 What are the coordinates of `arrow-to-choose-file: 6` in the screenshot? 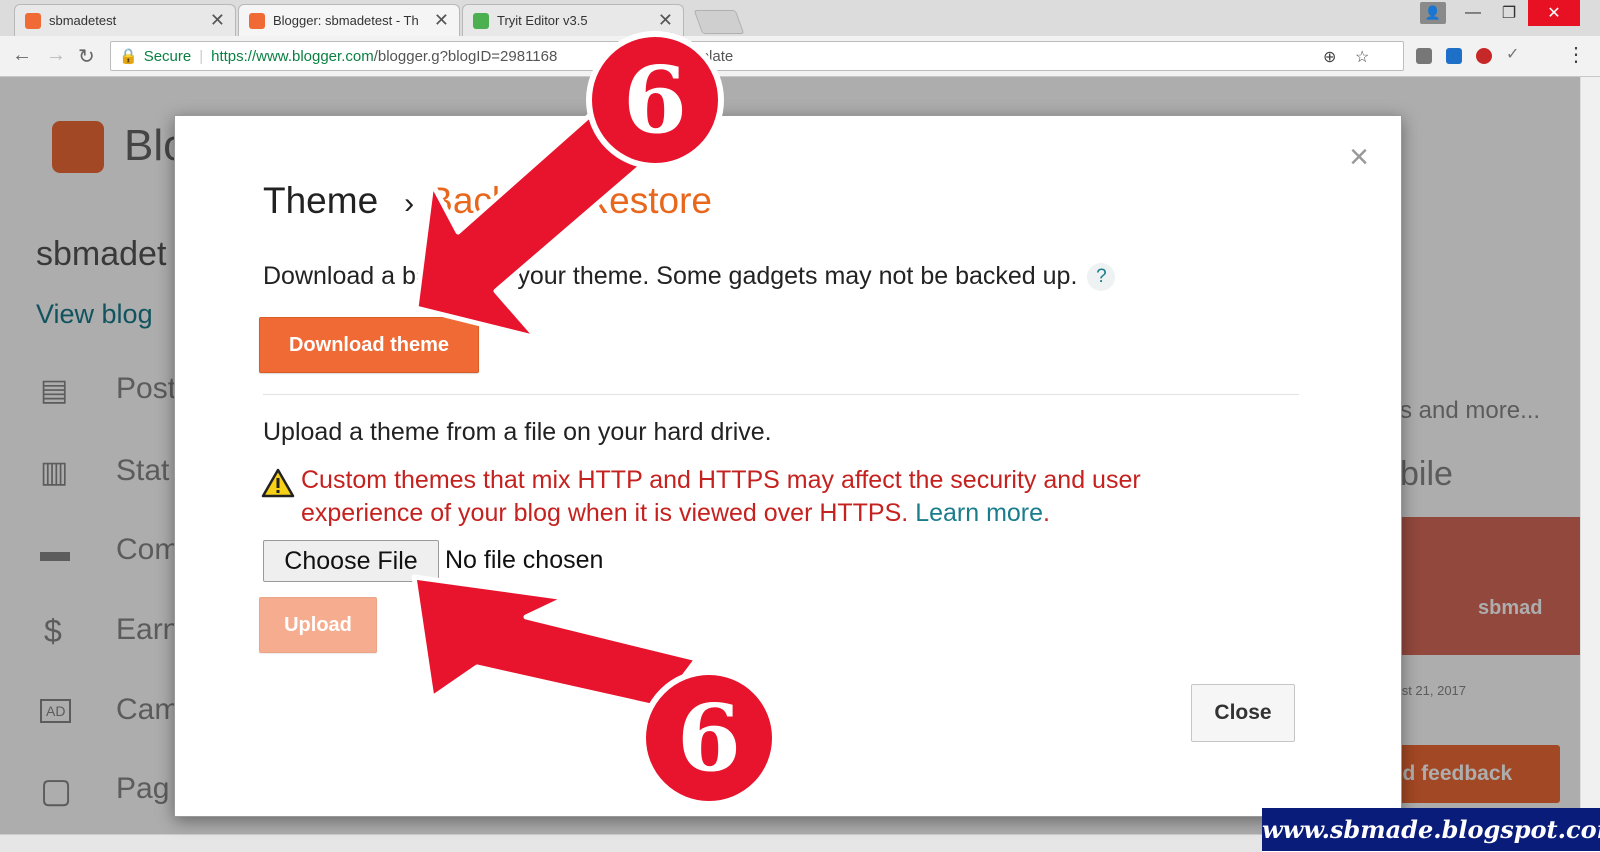 It's located at (594, 690).